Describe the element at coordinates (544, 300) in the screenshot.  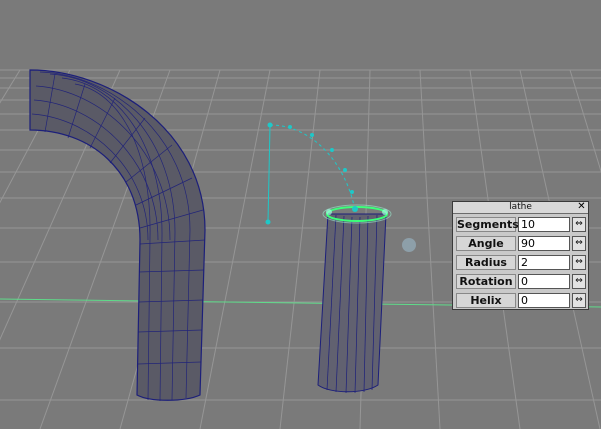
I see `helix-field: 0` at that location.